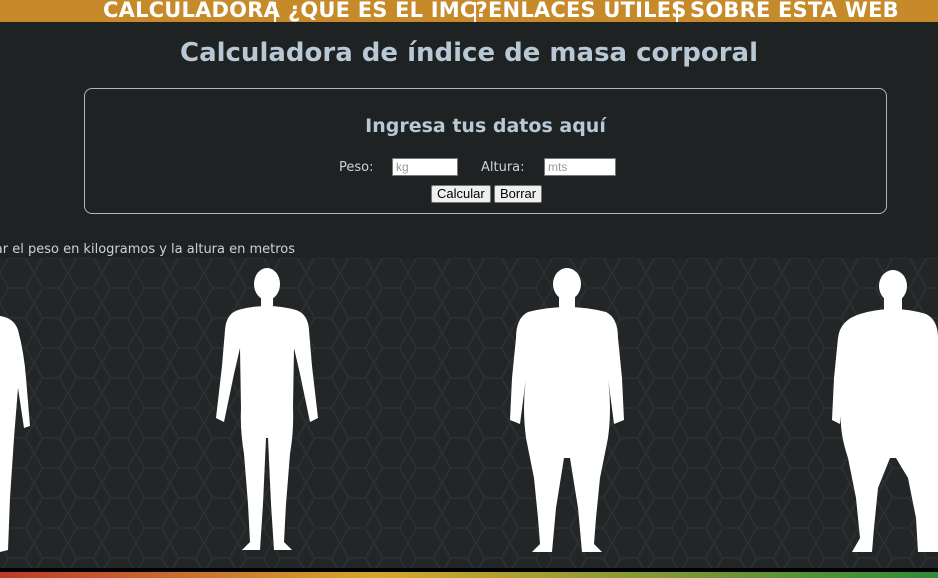  Describe the element at coordinates (485, 126) in the screenshot. I see `form-title: Ingresa tus datos aquí` at that location.